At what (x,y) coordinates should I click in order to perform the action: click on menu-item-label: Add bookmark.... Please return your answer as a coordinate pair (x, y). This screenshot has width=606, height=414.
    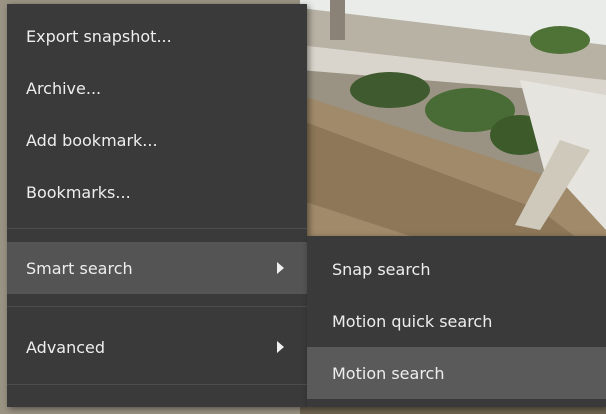
    Looking at the image, I should click on (92, 140).